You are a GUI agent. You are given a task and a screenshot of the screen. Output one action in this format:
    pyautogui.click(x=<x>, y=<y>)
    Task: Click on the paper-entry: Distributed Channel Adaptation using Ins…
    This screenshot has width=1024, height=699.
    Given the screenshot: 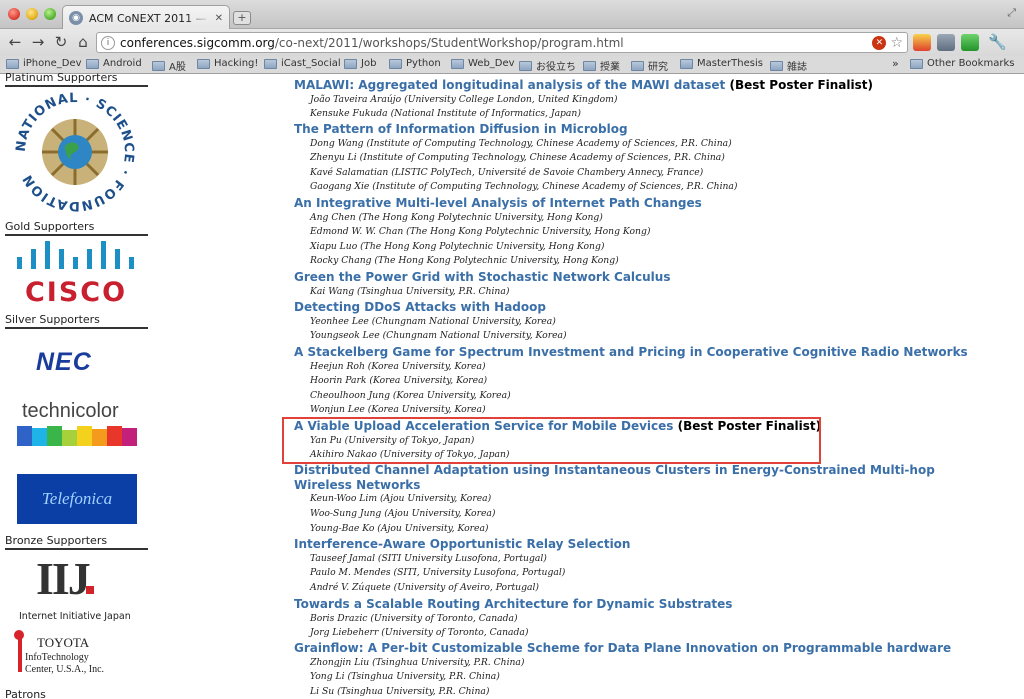 What is the action you would take?
    pyautogui.click(x=654, y=499)
    